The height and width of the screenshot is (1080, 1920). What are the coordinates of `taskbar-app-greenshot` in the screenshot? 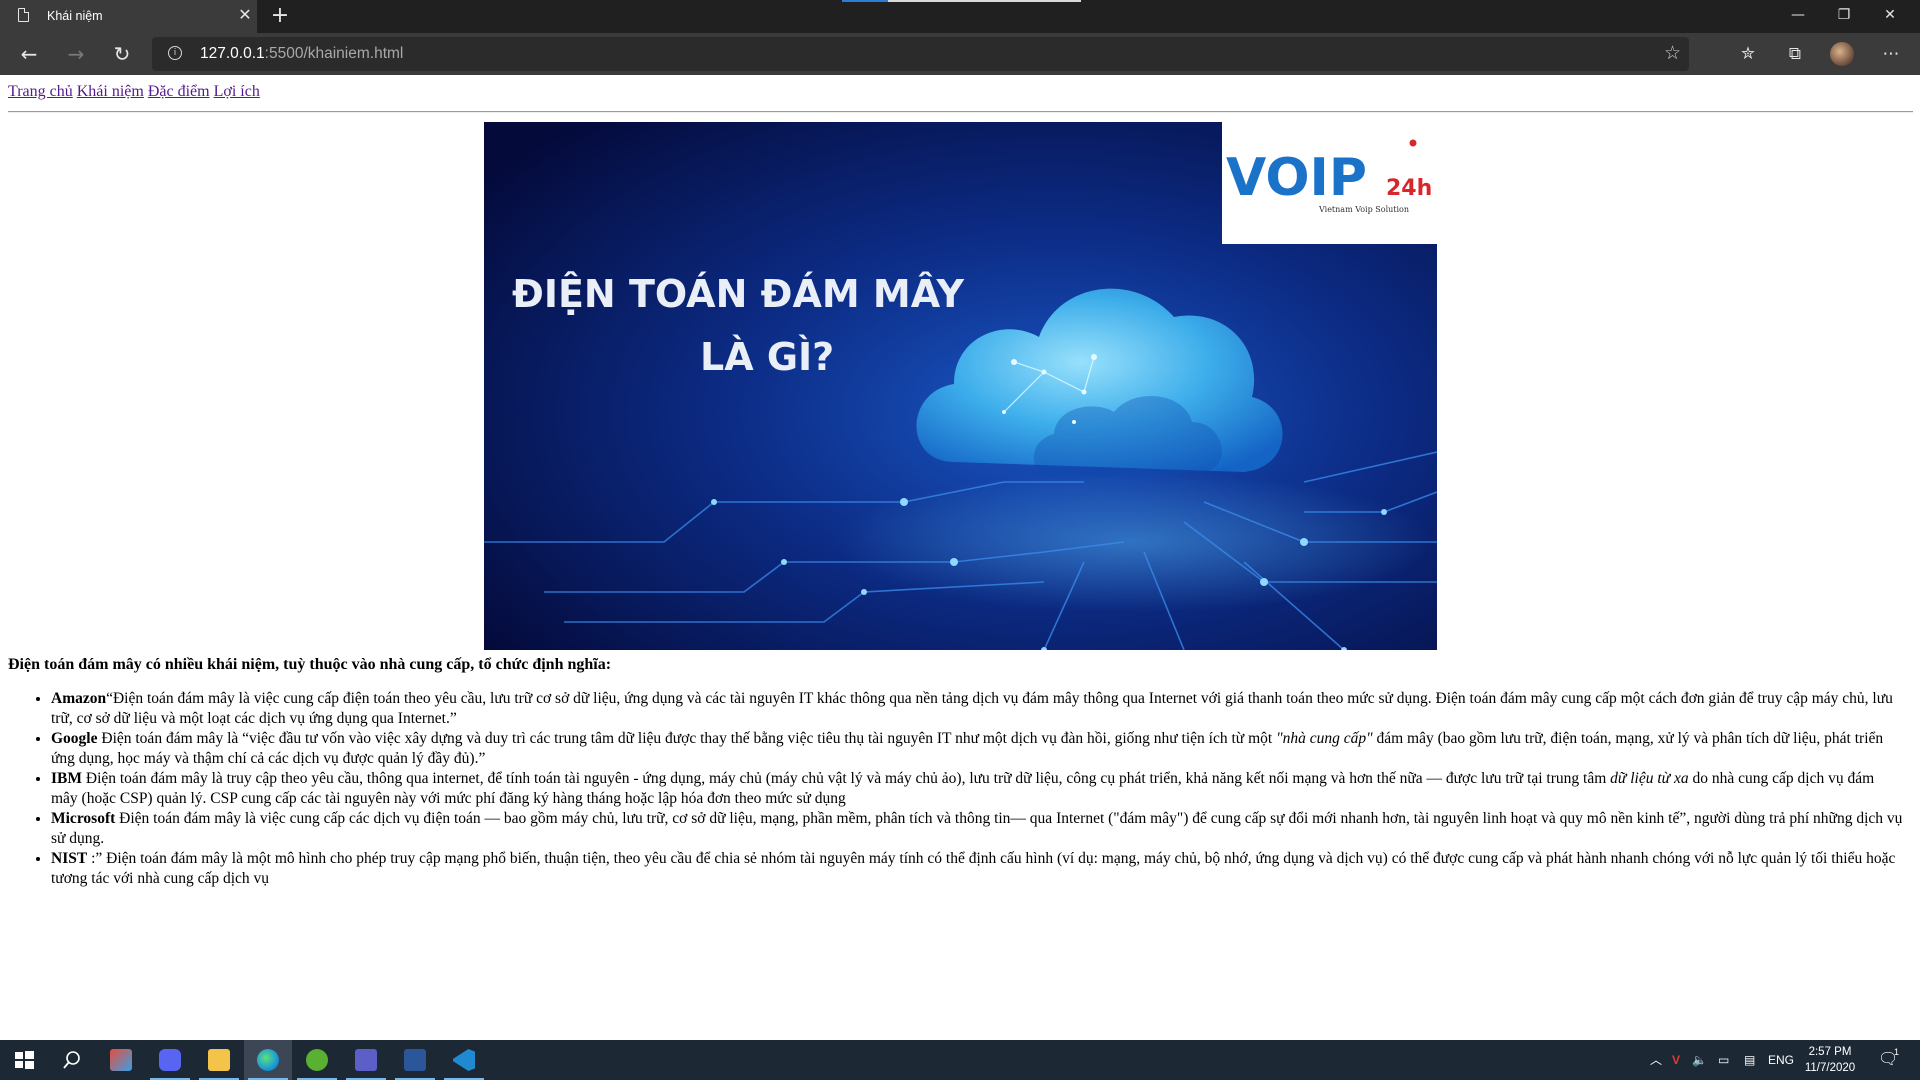 It's located at (317, 1060).